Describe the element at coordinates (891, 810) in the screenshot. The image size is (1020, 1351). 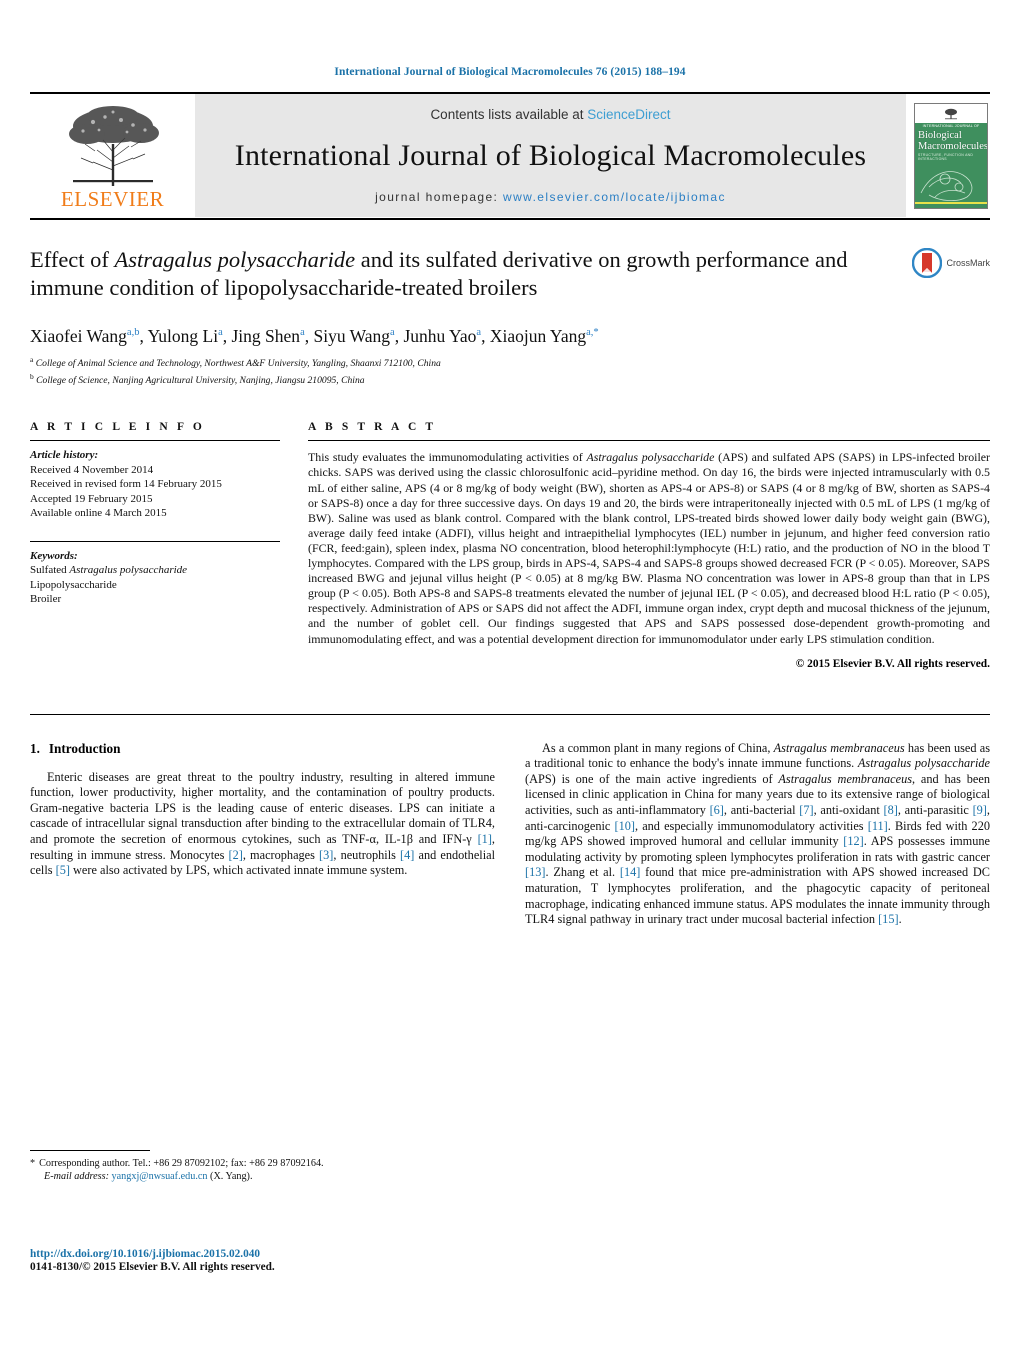
I see `citation-link: [8]` at that location.